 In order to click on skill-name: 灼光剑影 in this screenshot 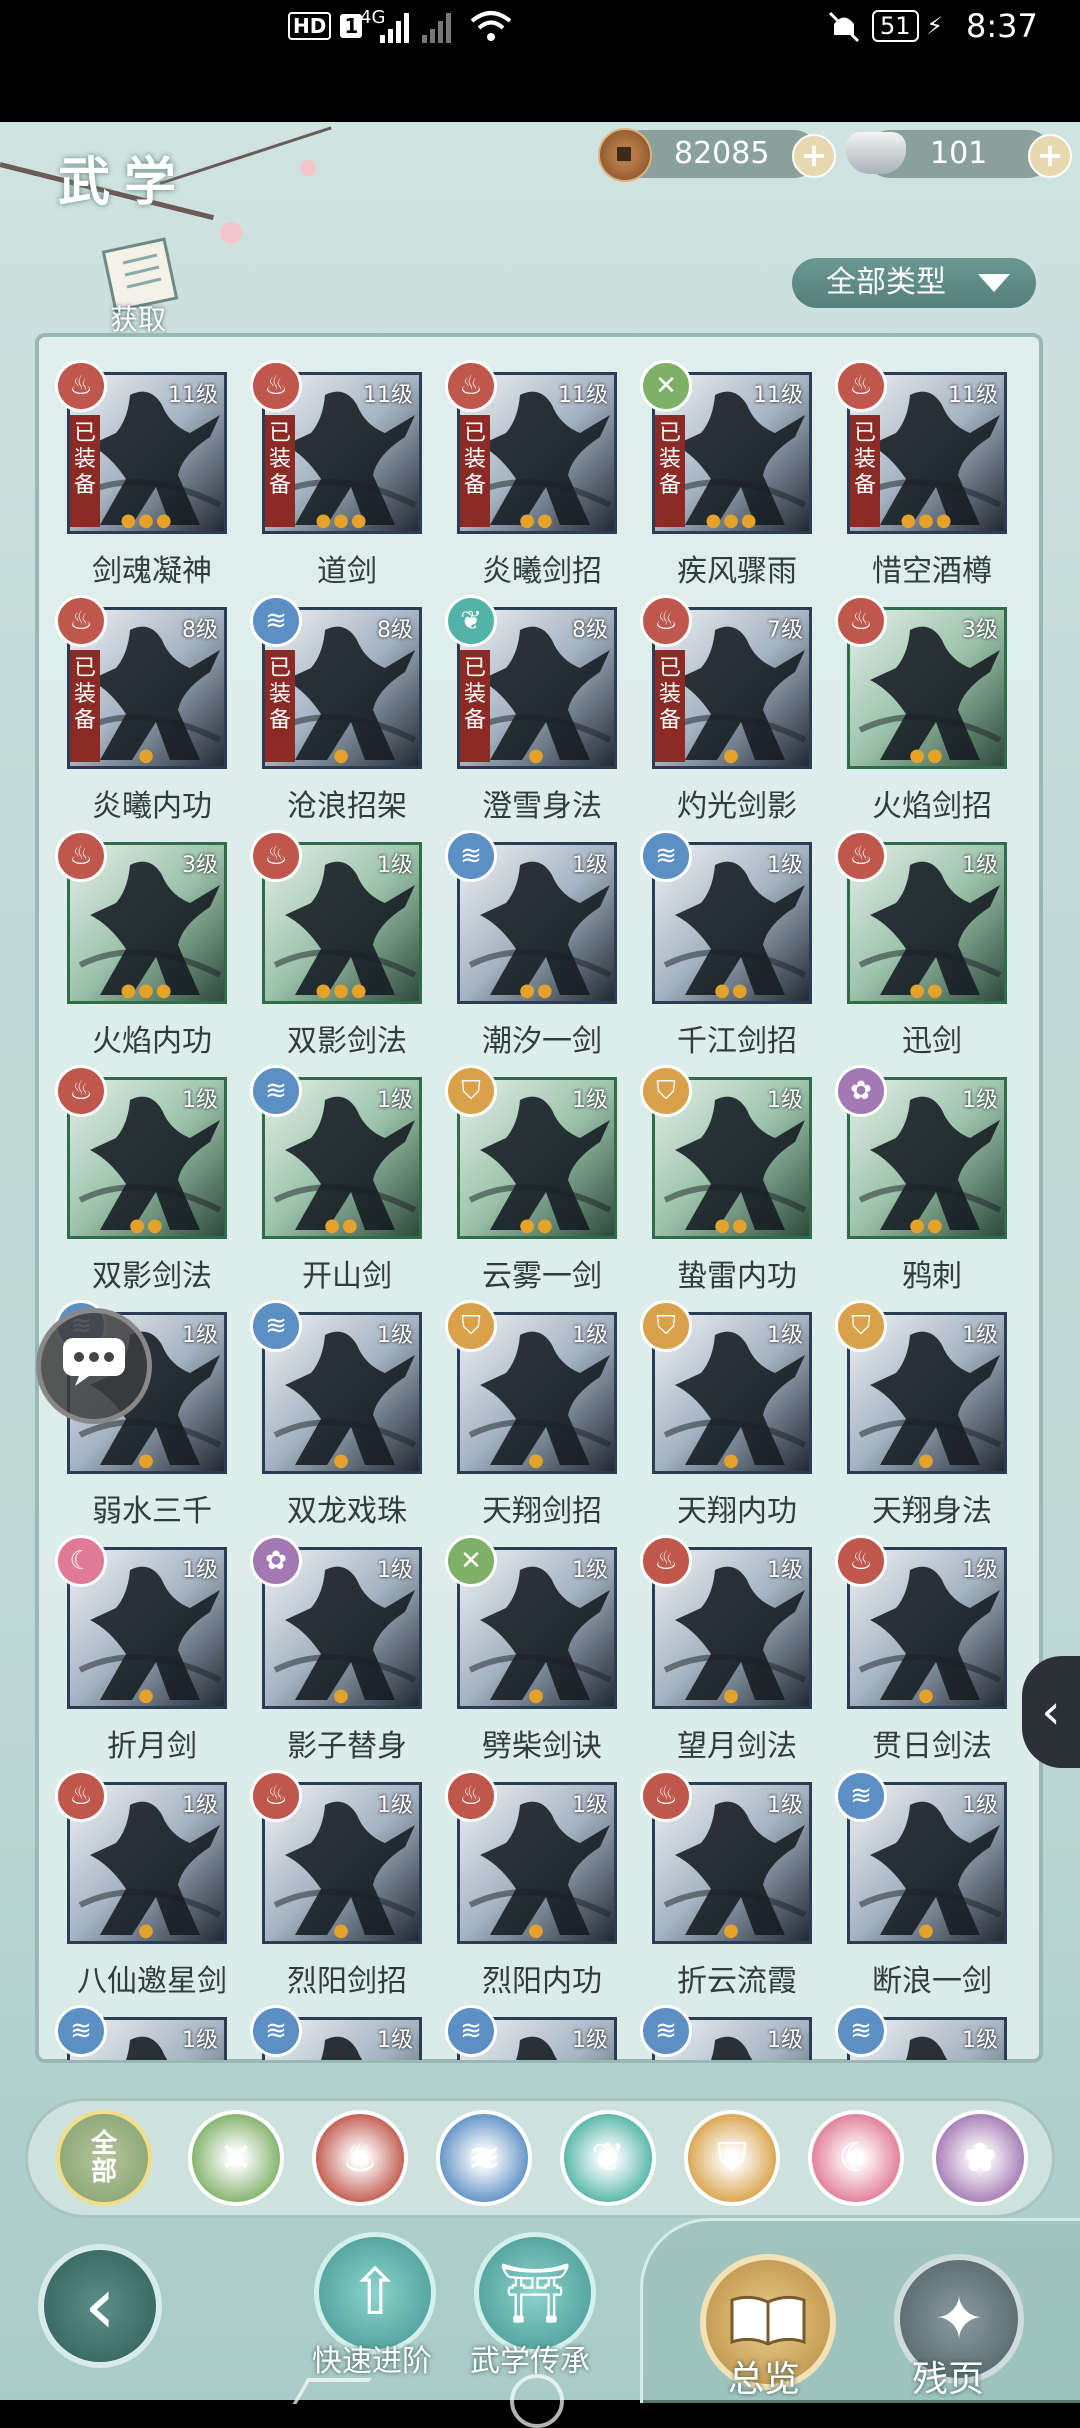, I will do `click(737, 806)`.